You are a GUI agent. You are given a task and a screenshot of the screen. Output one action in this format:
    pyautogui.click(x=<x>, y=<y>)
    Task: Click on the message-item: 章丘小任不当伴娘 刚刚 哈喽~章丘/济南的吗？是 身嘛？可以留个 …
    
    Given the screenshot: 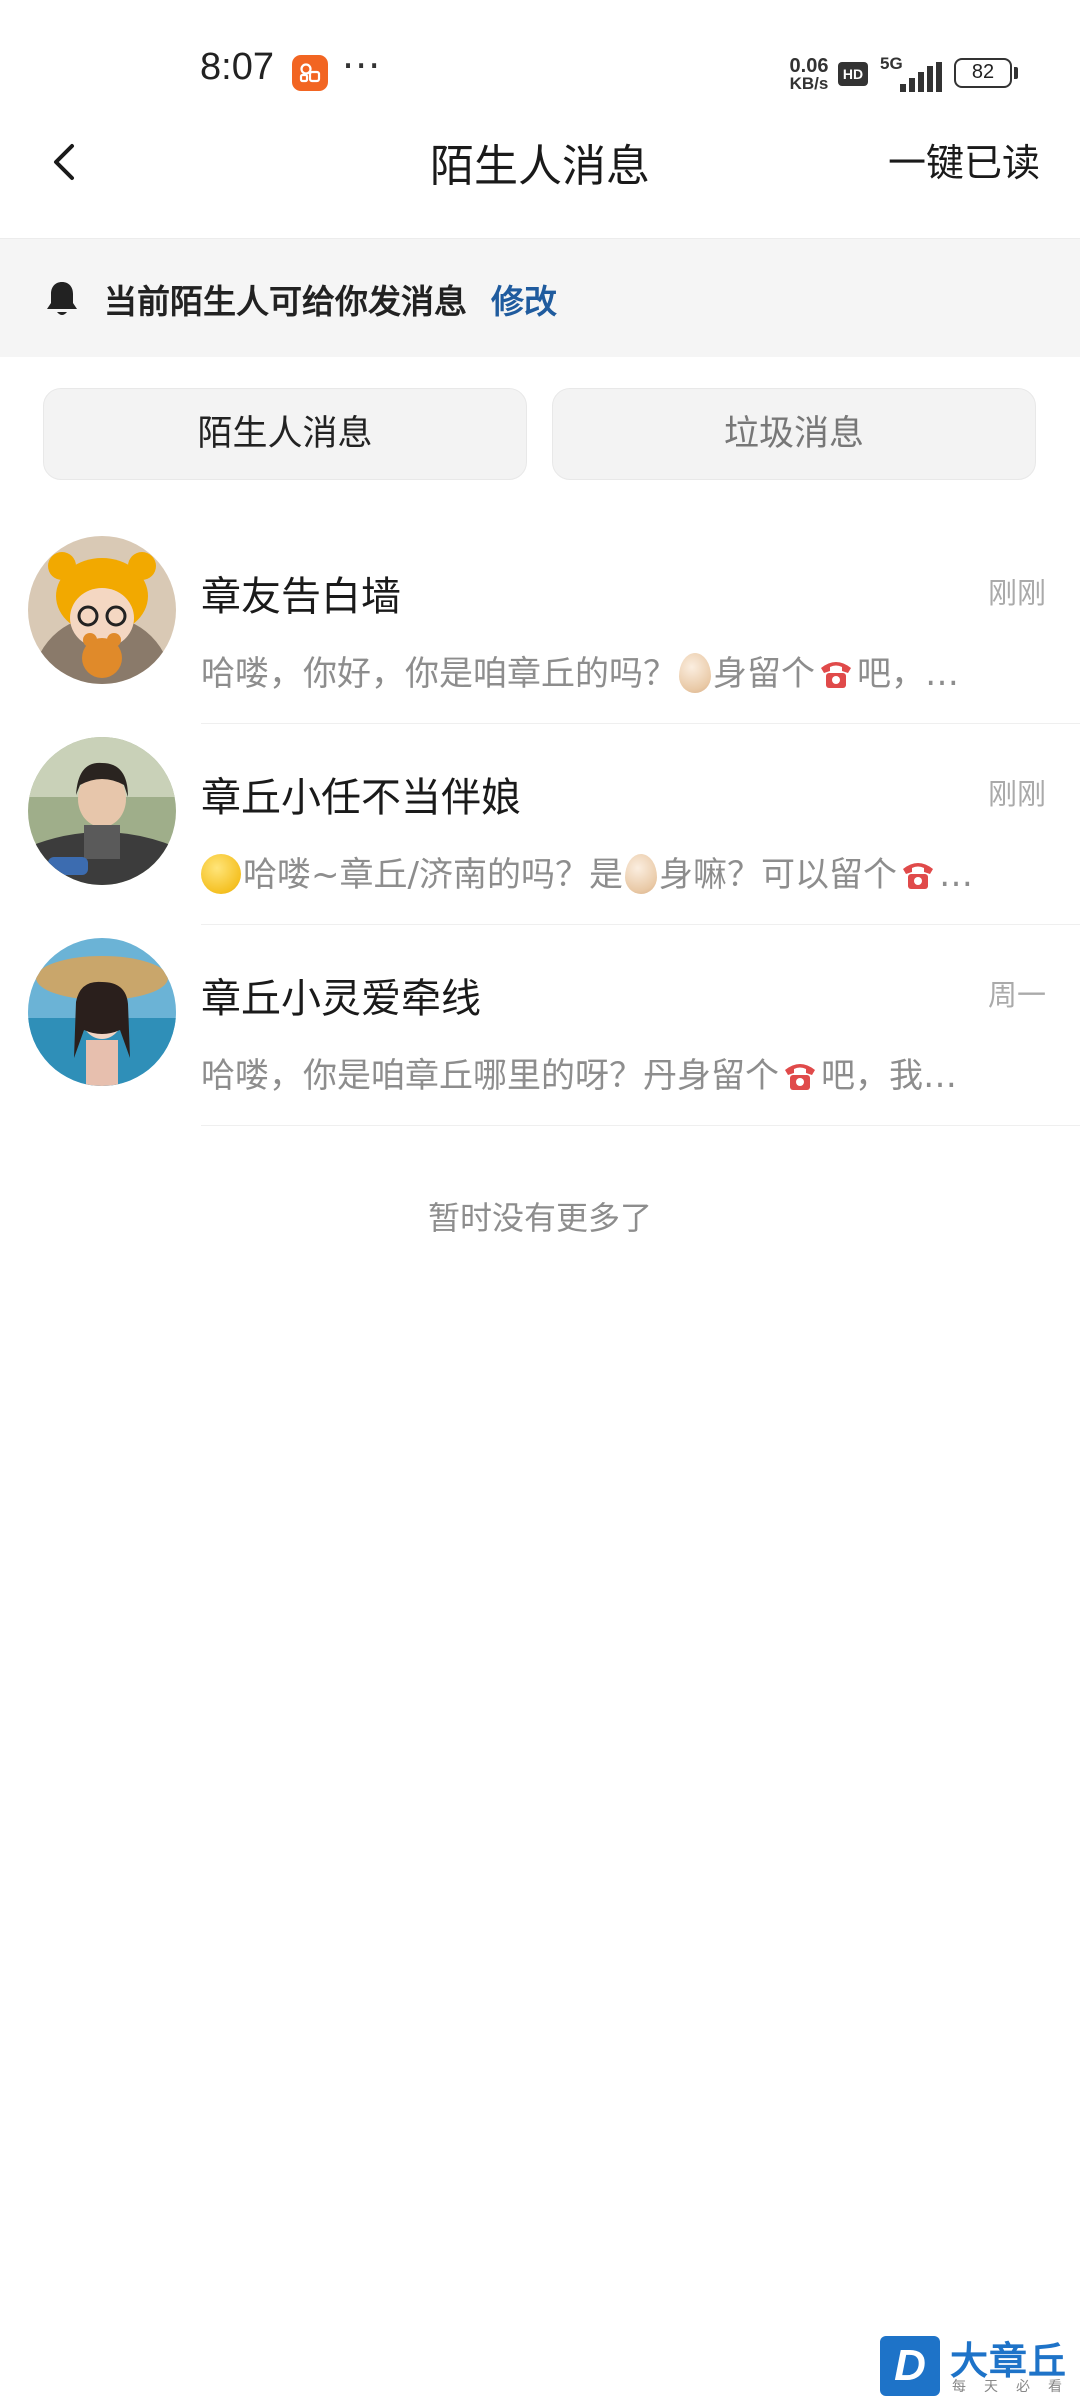 What is the action you would take?
    pyautogui.click(x=540, y=825)
    